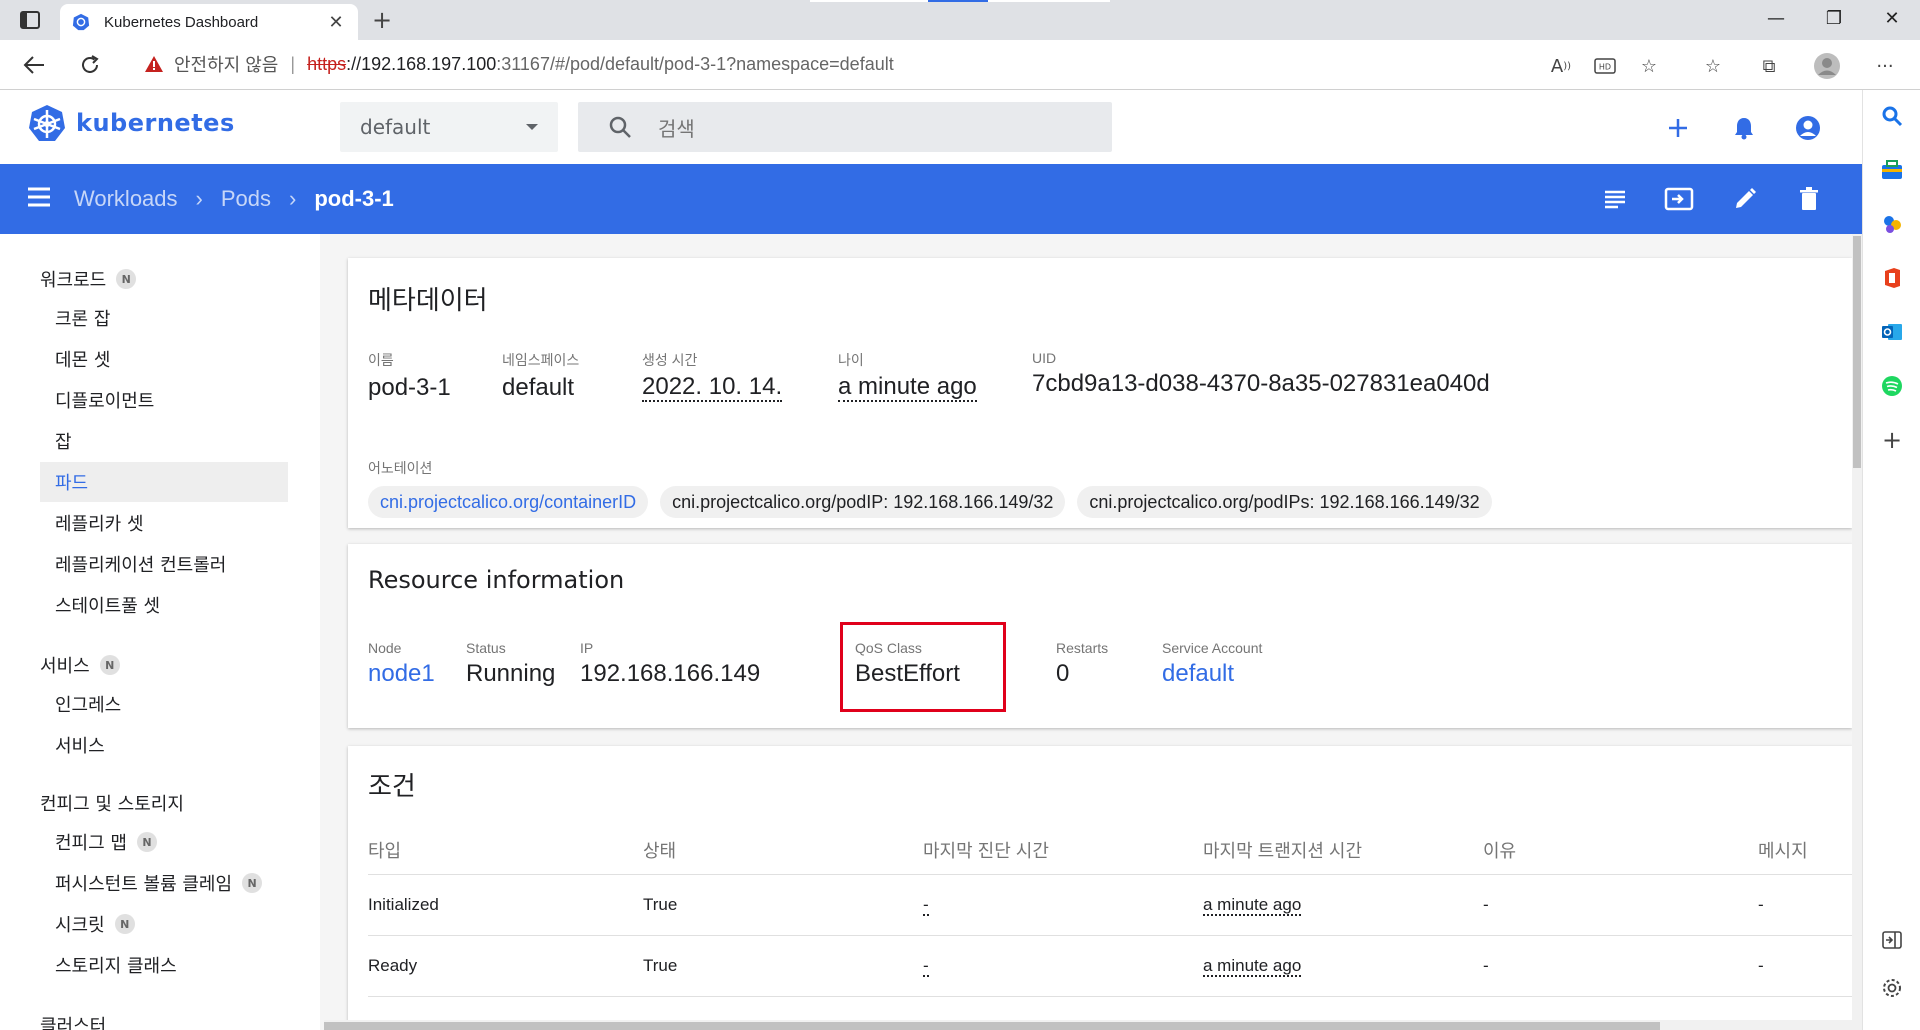  I want to click on field-status: Status Running, so click(510, 664).